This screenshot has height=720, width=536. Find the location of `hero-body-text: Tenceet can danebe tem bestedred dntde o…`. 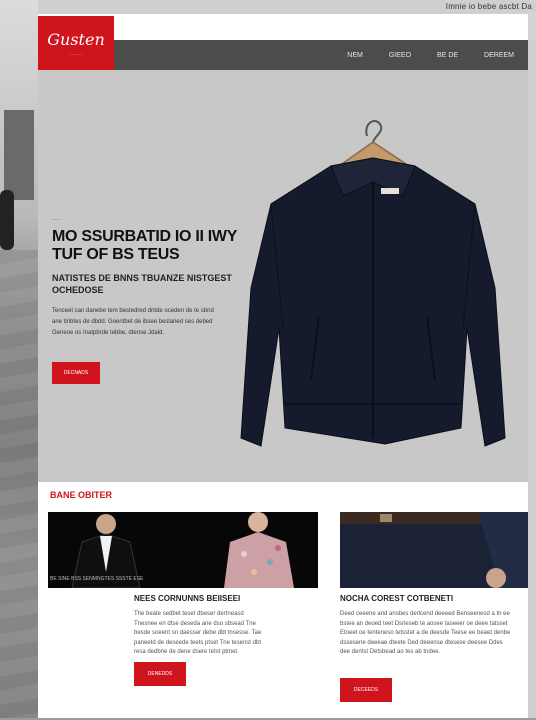

hero-body-text: Tenceet can danebe tem bestedred dntde o… is located at coordinates (133, 322).